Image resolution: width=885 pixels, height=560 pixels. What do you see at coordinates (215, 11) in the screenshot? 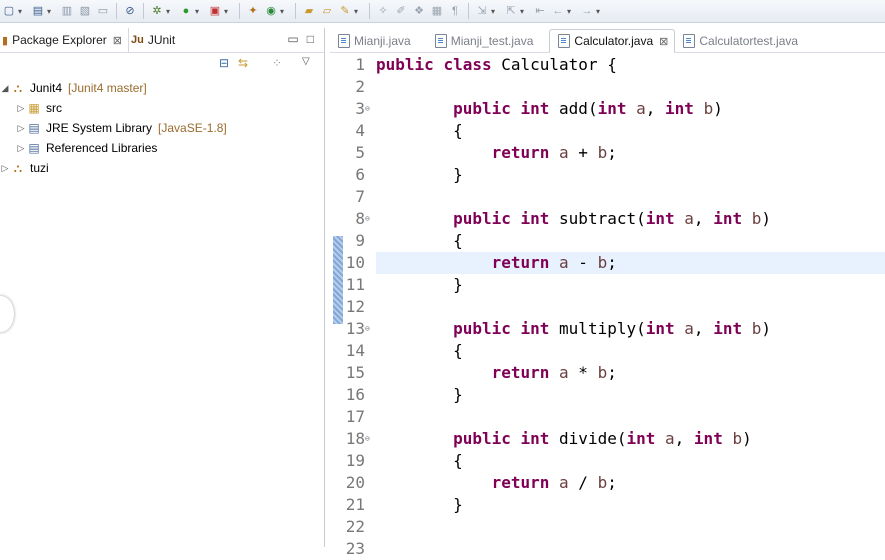
I see `coverage-icon: ▣` at bounding box center [215, 11].